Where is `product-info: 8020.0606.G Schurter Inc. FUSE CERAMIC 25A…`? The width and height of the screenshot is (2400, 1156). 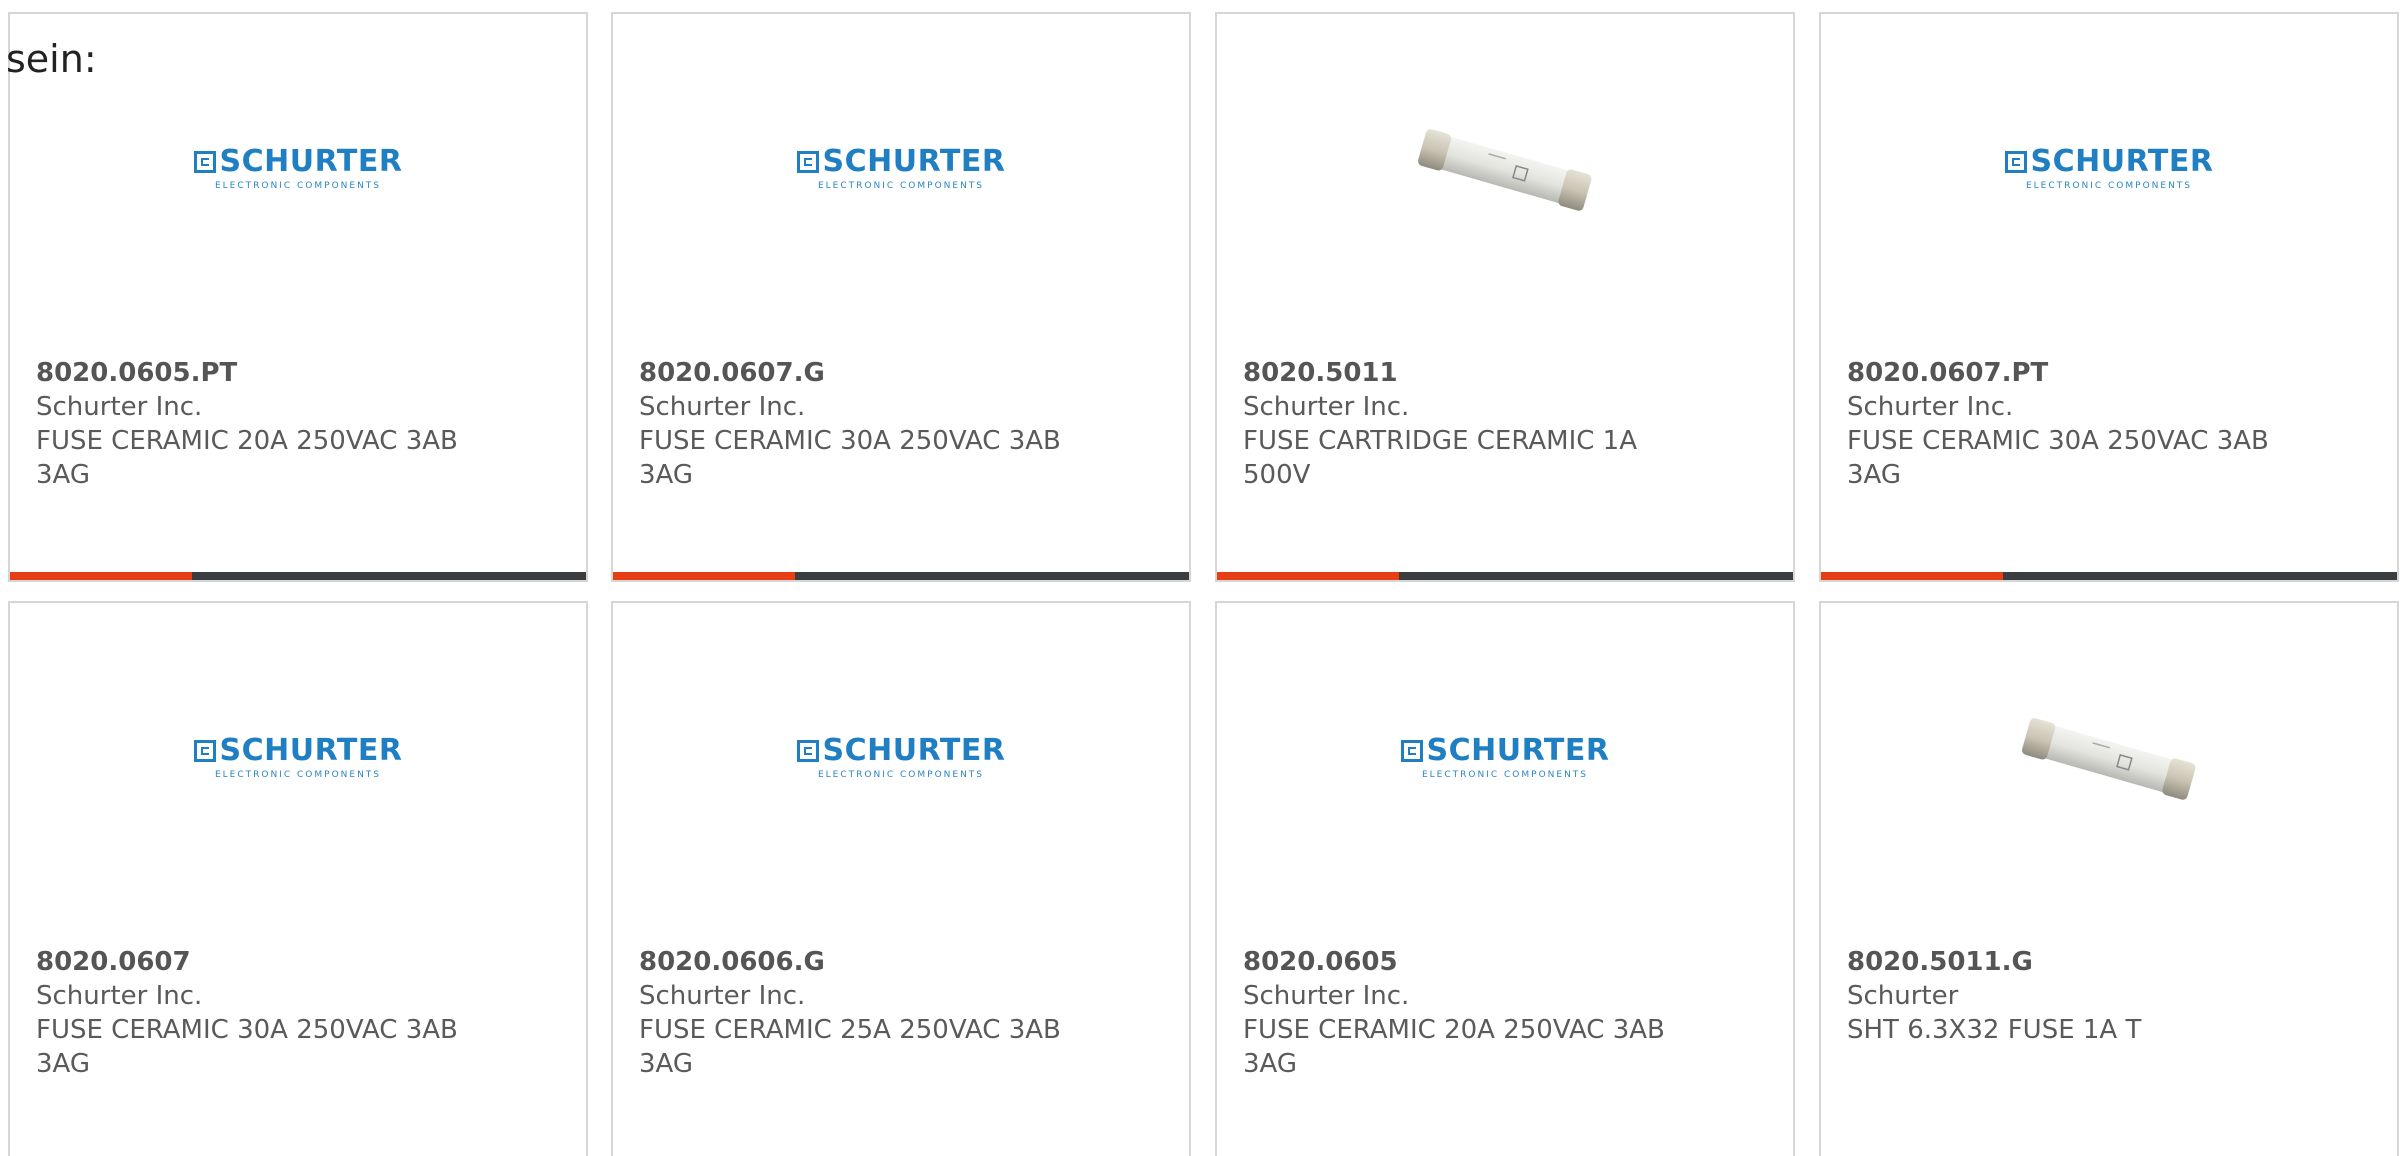
product-info: 8020.0606.G Schurter Inc. FUSE CERAMIC 25A… is located at coordinates (859, 1013).